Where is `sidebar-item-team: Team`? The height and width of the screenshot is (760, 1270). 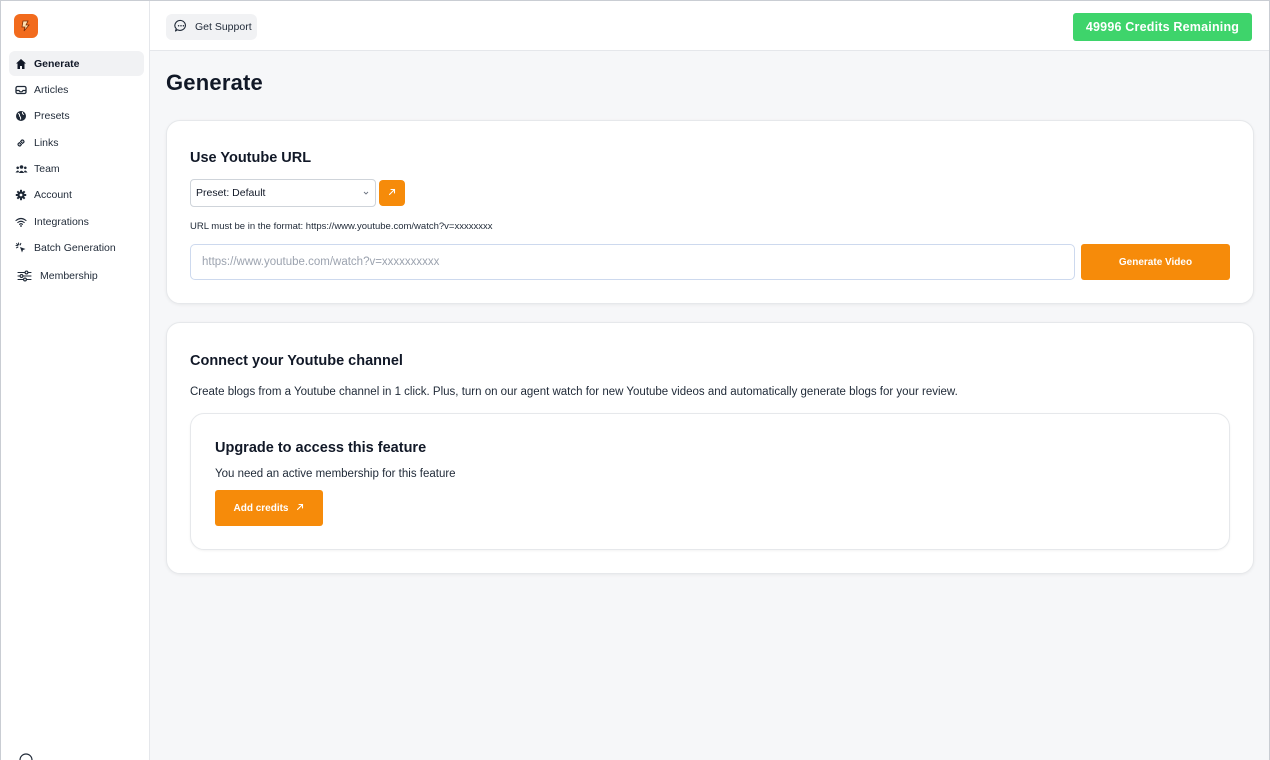 sidebar-item-team: Team is located at coordinates (76, 169).